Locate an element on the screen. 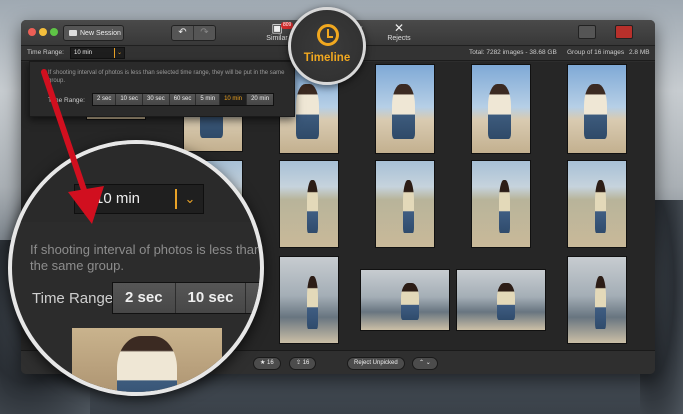 Image resolution: width=683 pixels, height=414 pixels. minimize-window-button is located at coordinates (43, 32).